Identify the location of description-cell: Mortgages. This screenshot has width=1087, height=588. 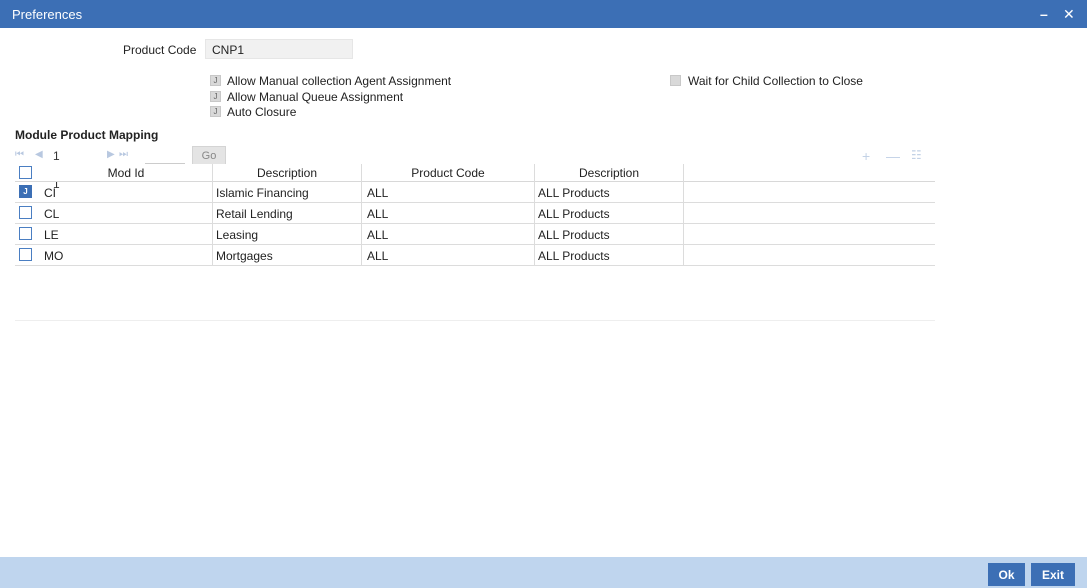
(244, 256).